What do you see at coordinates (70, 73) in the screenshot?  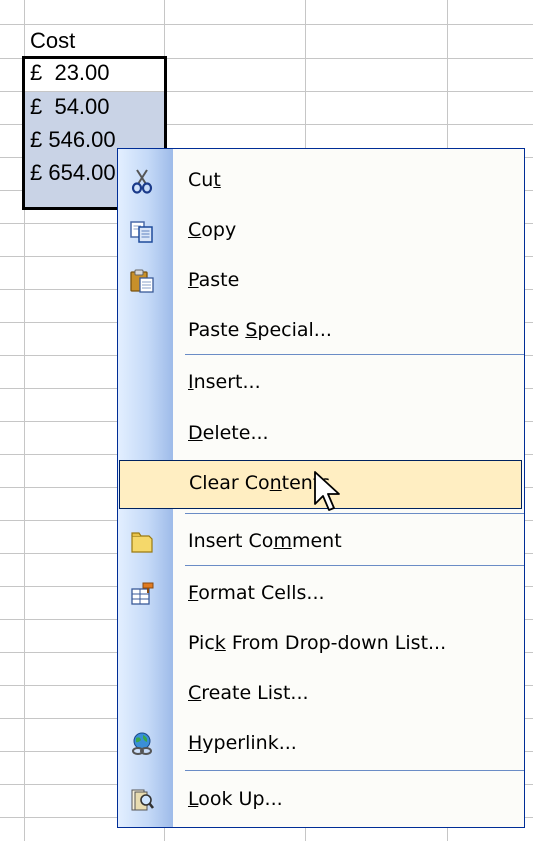 I see `cell-cost-1: £ 23.00` at bounding box center [70, 73].